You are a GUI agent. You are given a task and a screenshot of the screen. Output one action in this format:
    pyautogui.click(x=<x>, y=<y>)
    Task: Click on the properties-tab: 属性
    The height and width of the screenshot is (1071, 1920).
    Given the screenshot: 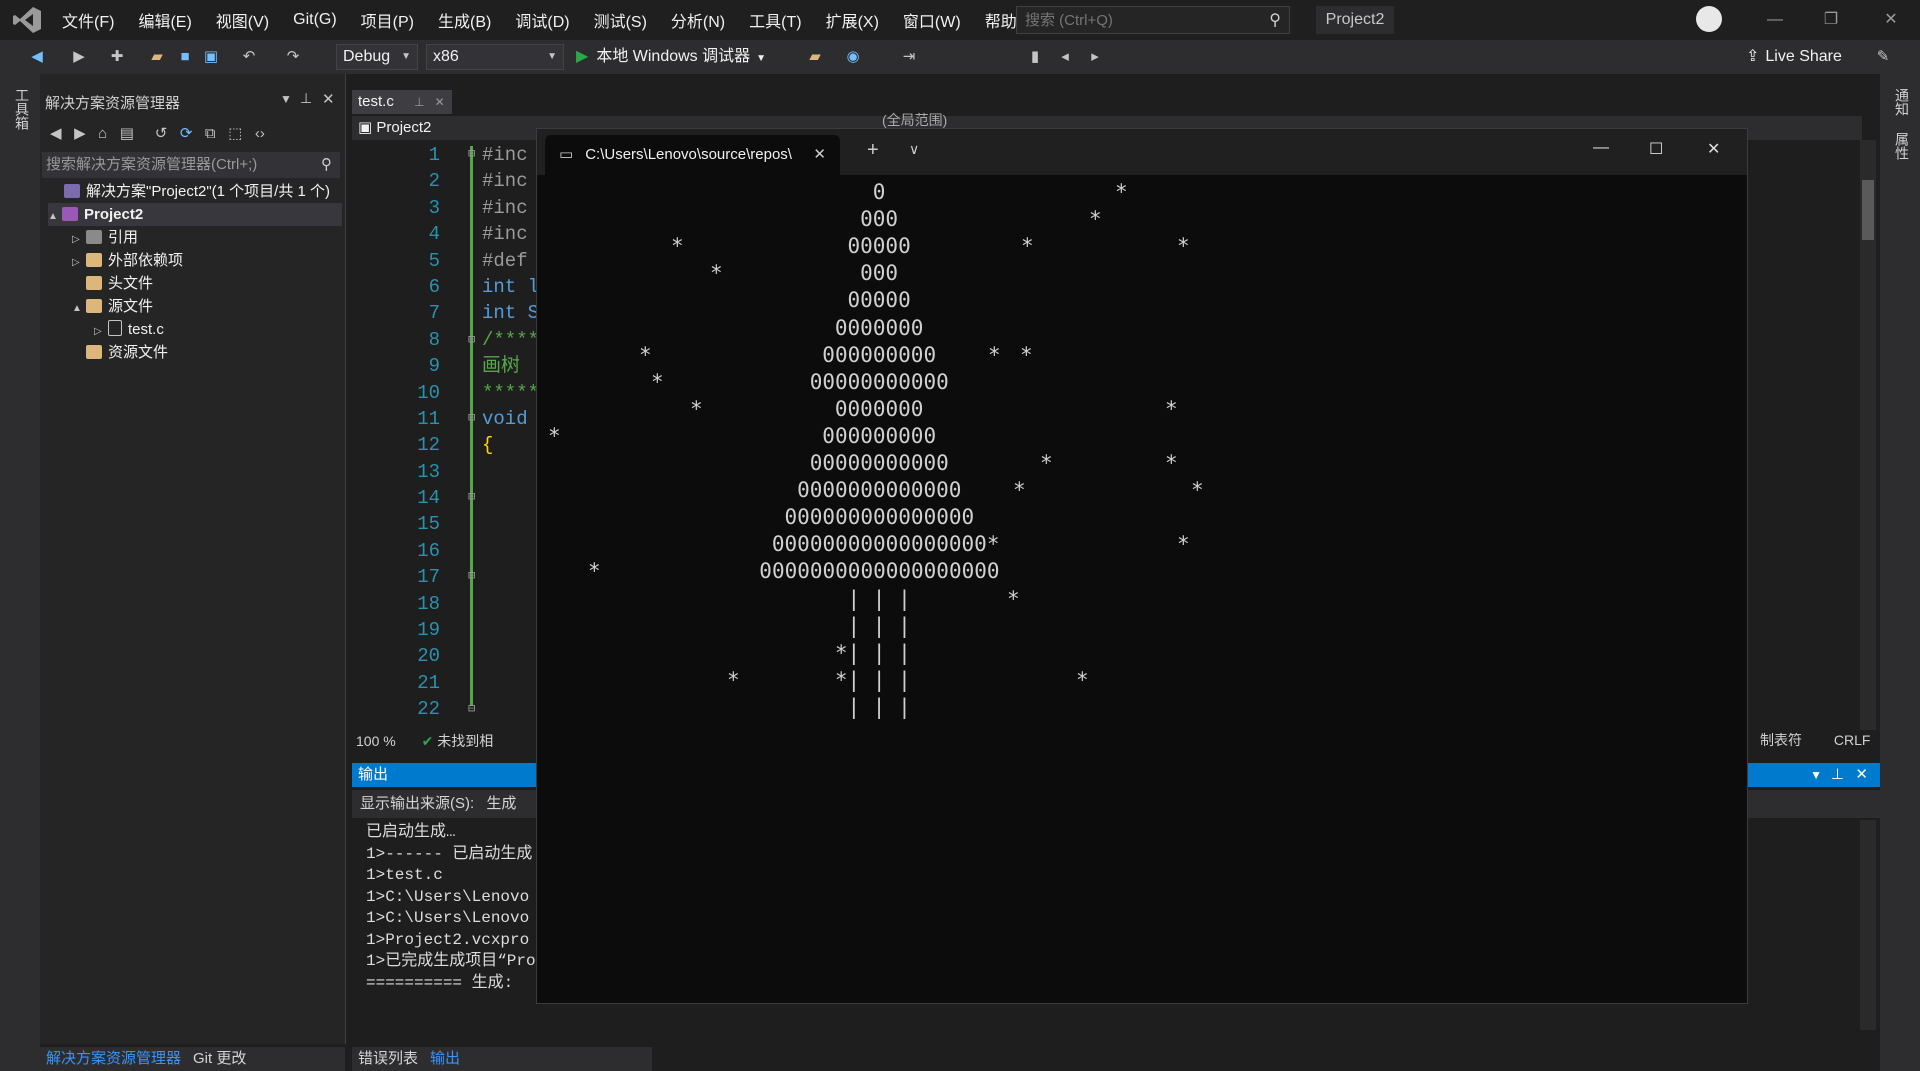 What is the action you would take?
    pyautogui.click(x=1902, y=146)
    